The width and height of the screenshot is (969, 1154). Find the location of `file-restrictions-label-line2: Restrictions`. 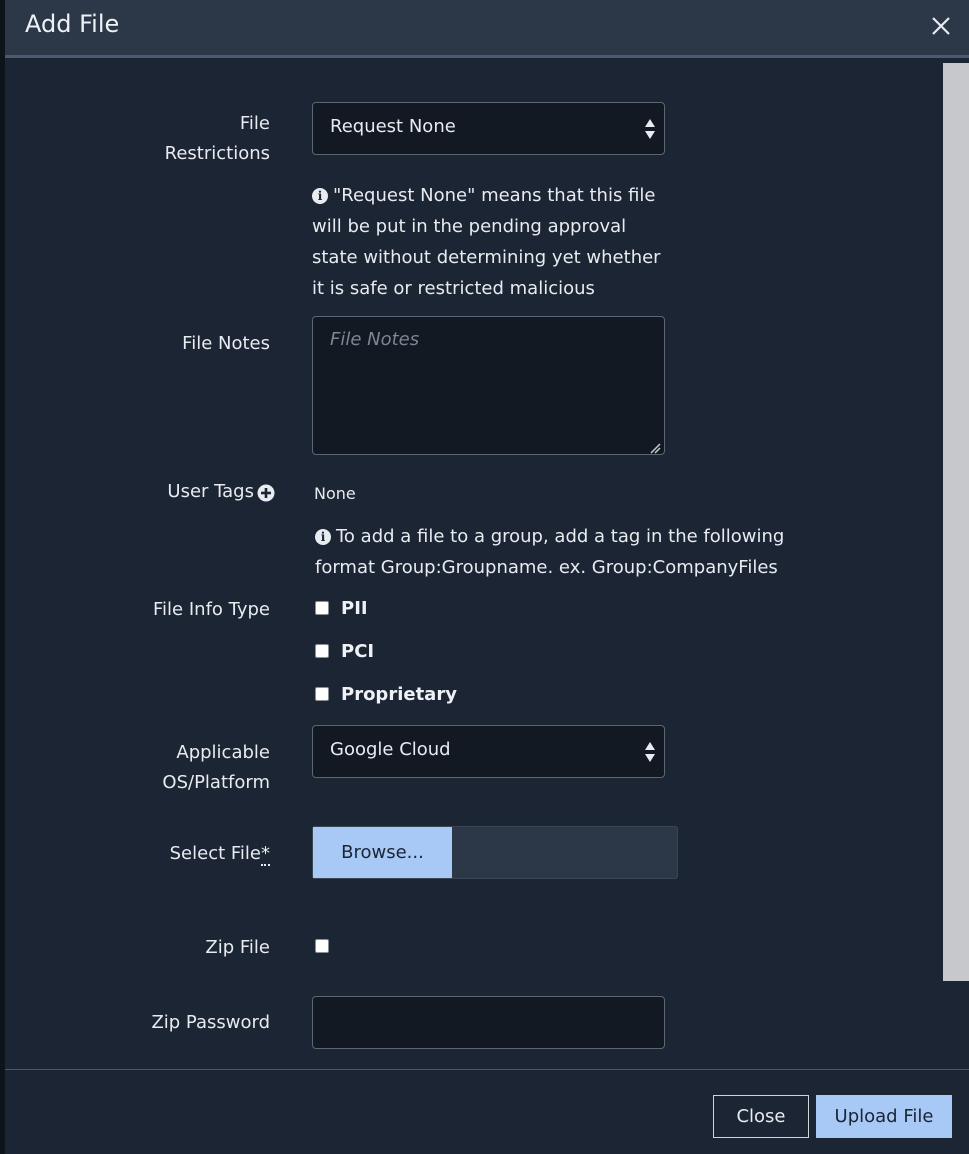

file-restrictions-label-line2: Restrictions is located at coordinates (217, 153).